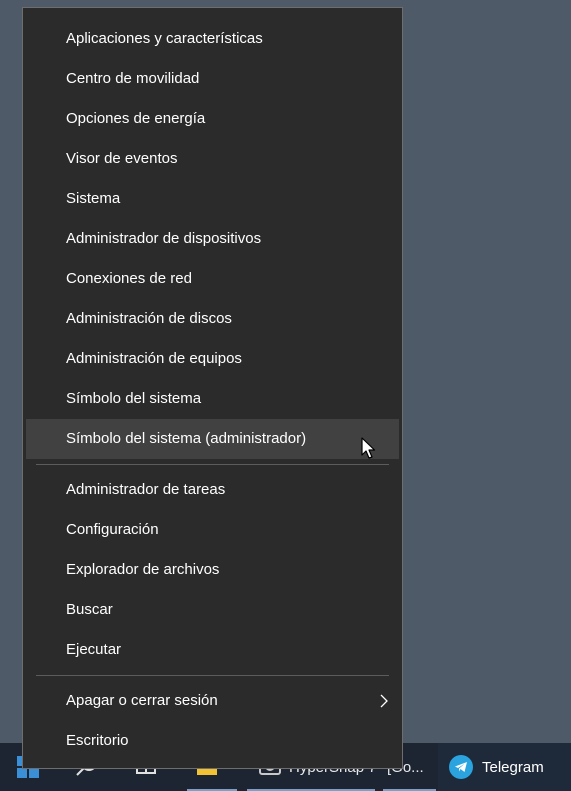 The width and height of the screenshot is (571, 791). I want to click on menu-item-search: Buscar, so click(212, 610).